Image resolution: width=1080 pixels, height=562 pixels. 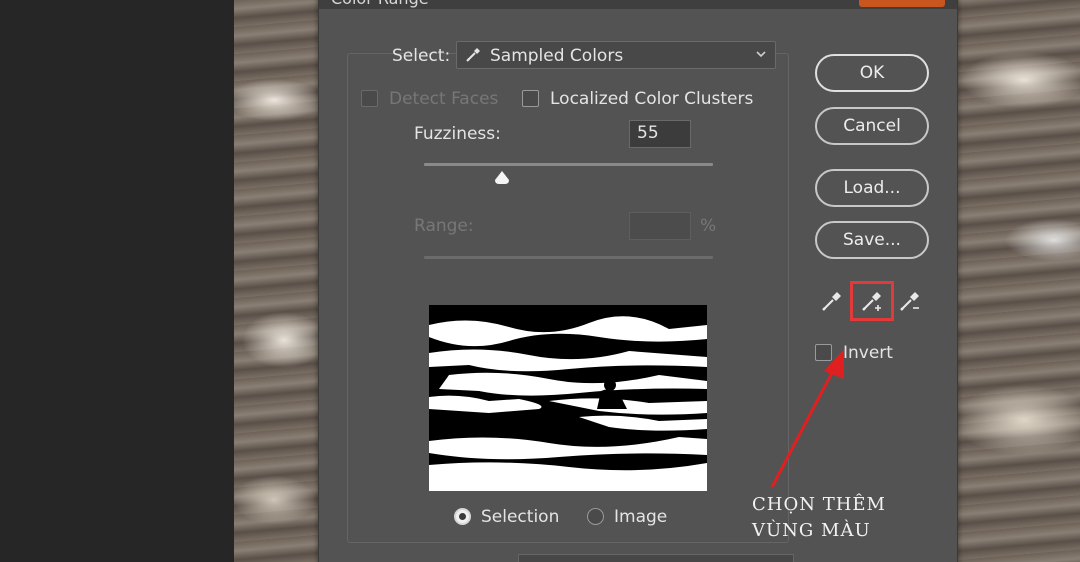 What do you see at coordinates (568, 257) in the screenshot?
I see `range-slider-track` at bounding box center [568, 257].